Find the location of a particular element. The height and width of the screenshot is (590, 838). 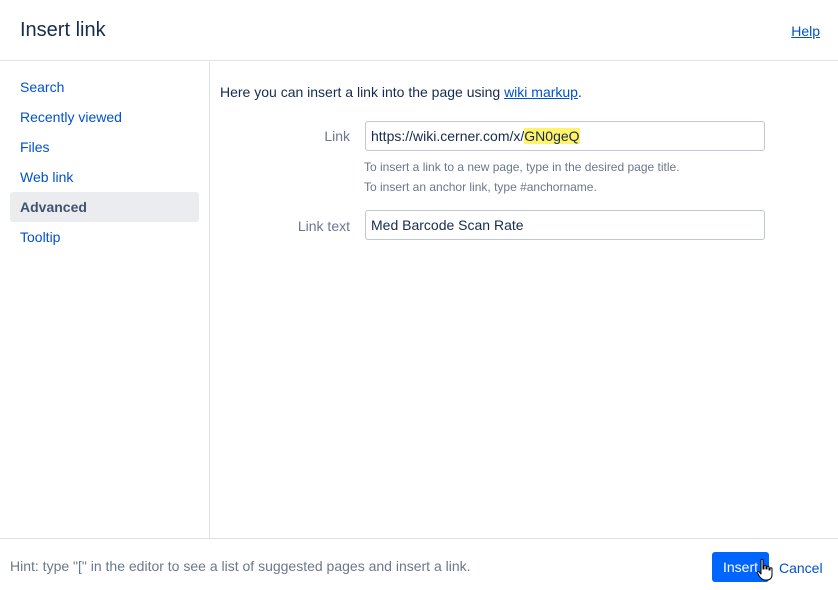

hand-pointer-icon is located at coordinates (764, 569).